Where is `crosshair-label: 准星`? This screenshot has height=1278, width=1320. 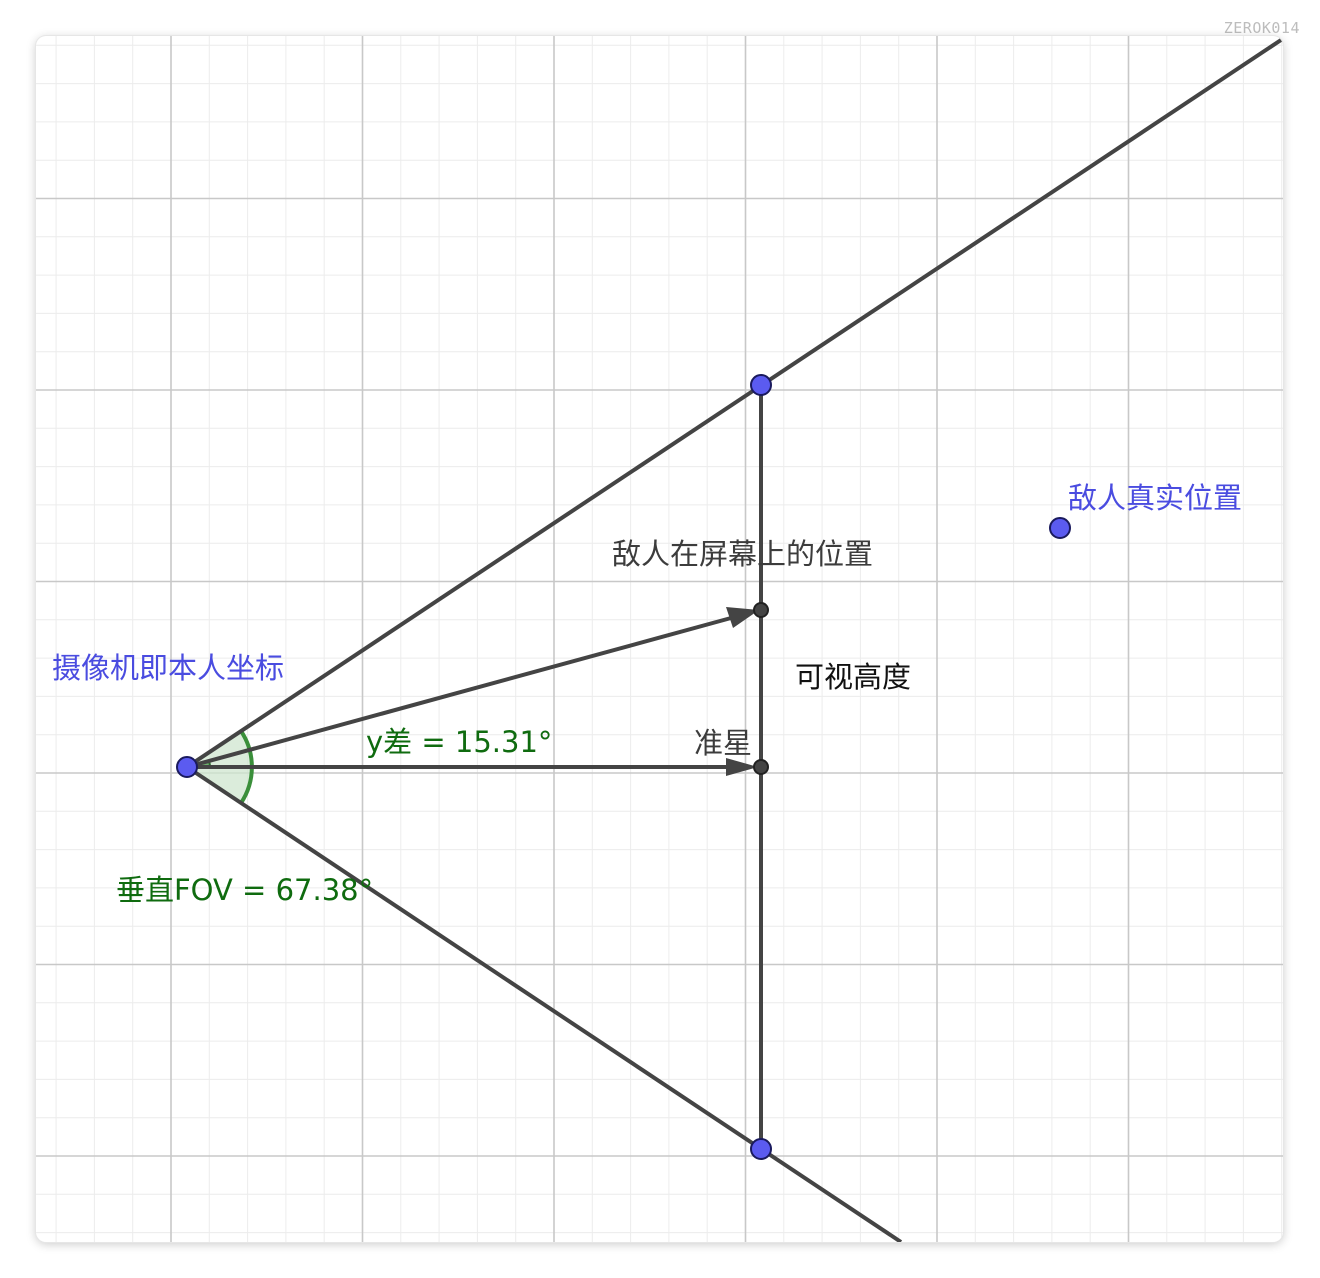 crosshair-label: 准星 is located at coordinates (723, 743).